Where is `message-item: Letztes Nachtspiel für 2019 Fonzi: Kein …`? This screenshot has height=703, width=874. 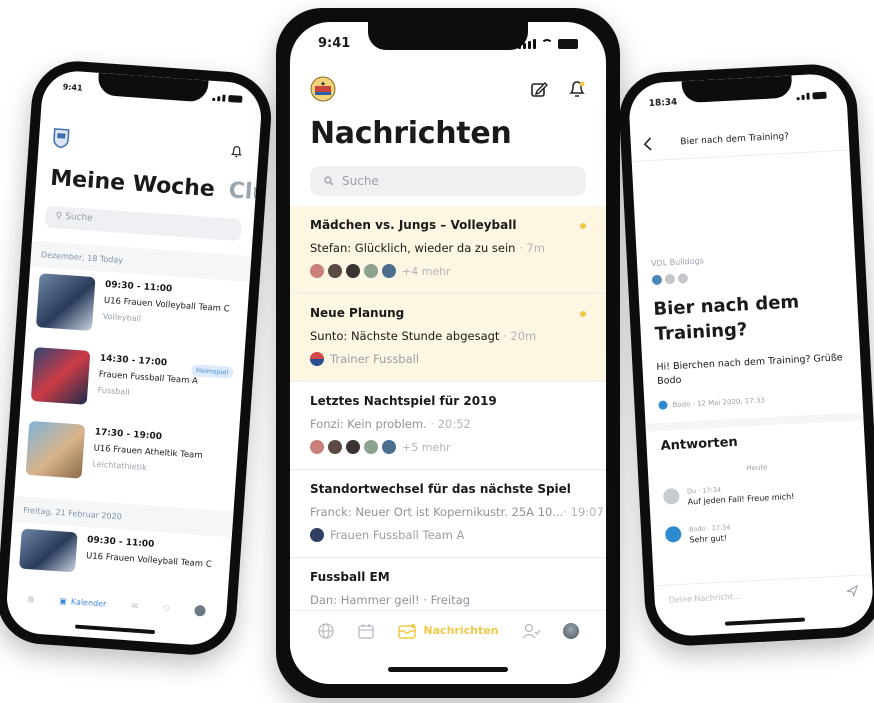 message-item: Letztes Nachtspiel für 2019 Fonzi: Kein … is located at coordinates (448, 426).